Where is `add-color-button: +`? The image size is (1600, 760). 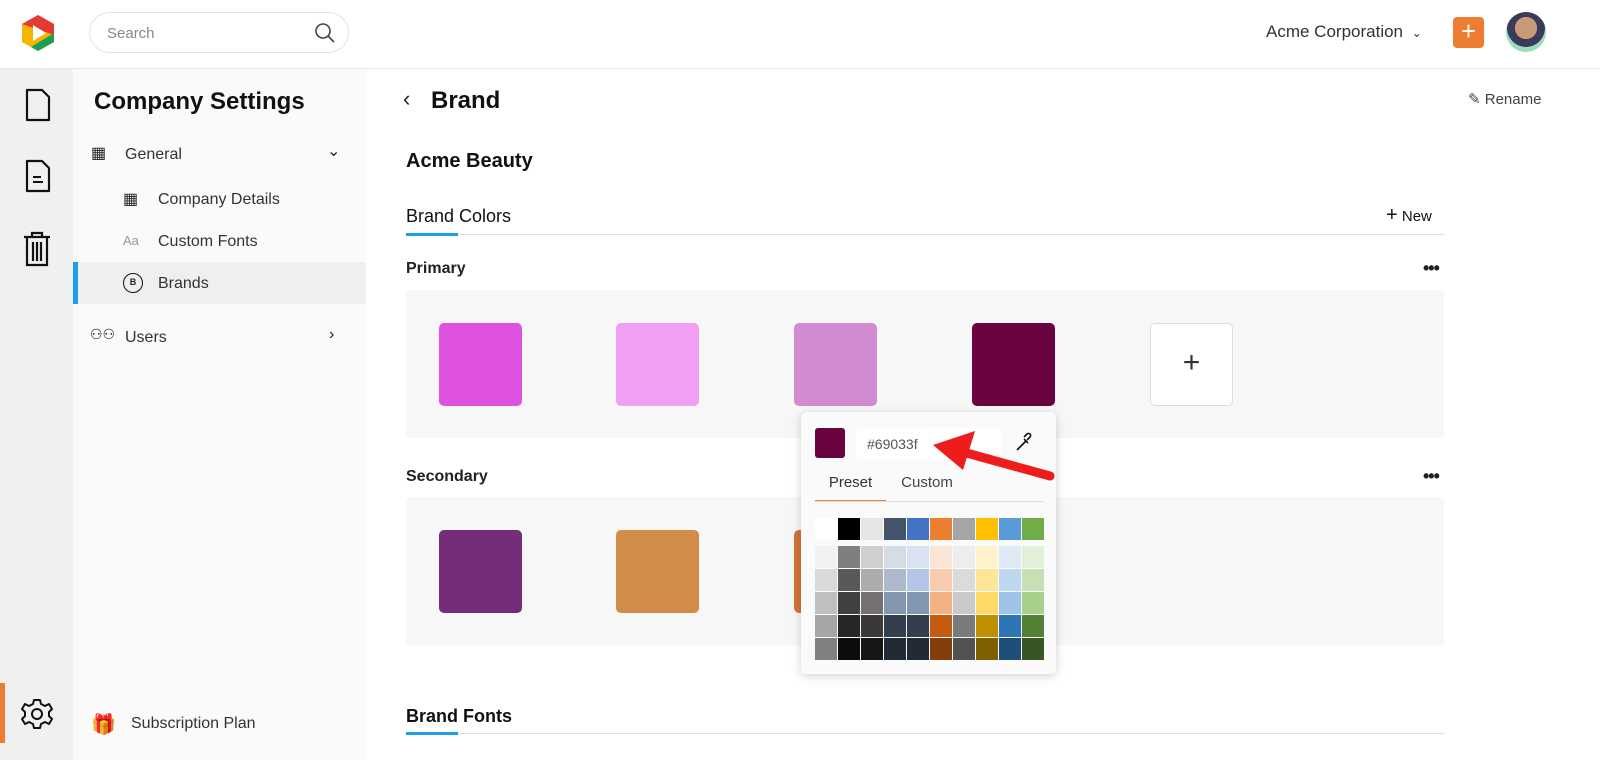
add-color-button: + is located at coordinates (1191, 364).